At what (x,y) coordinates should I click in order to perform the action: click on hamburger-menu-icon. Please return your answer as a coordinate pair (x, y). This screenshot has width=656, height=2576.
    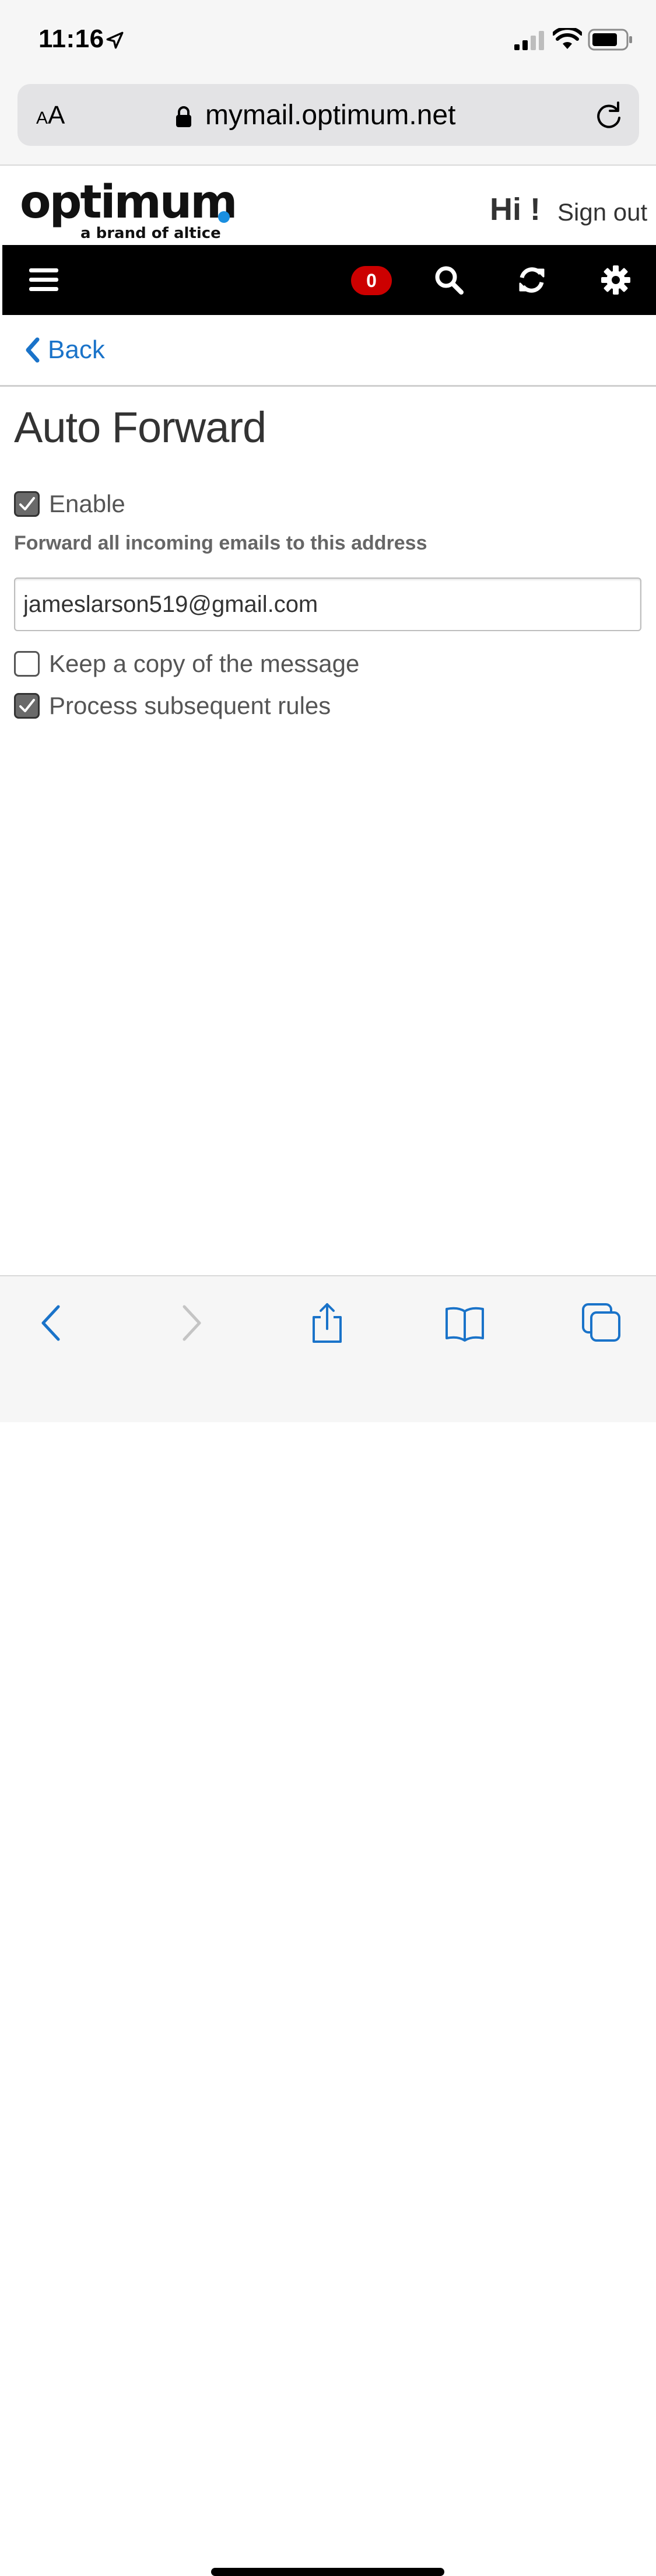
    Looking at the image, I should click on (43, 280).